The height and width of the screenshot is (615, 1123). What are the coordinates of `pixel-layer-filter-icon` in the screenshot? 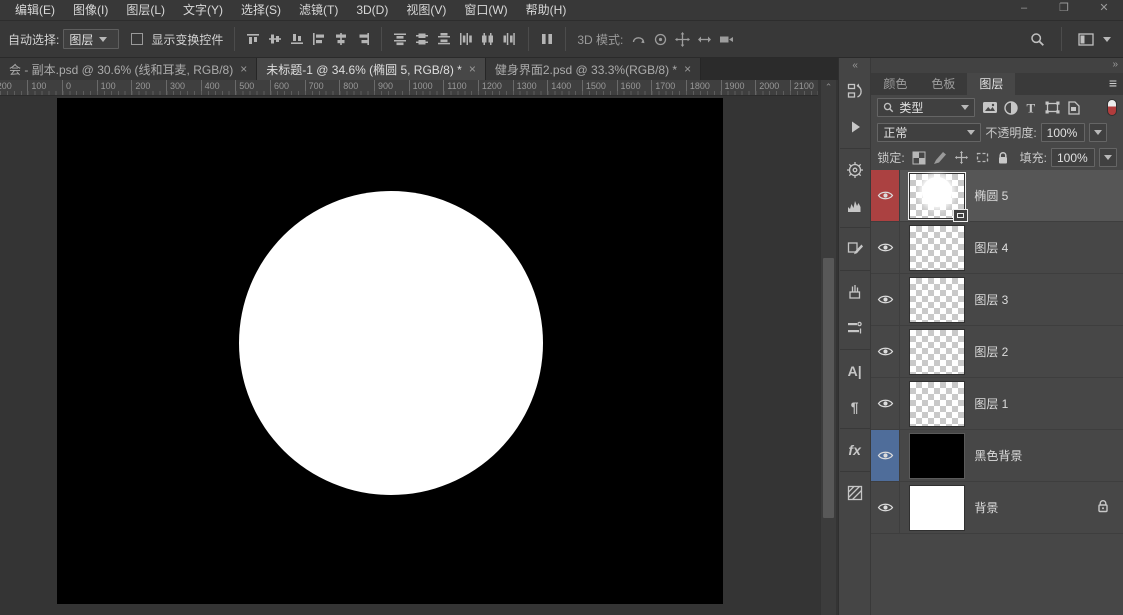 It's located at (989, 107).